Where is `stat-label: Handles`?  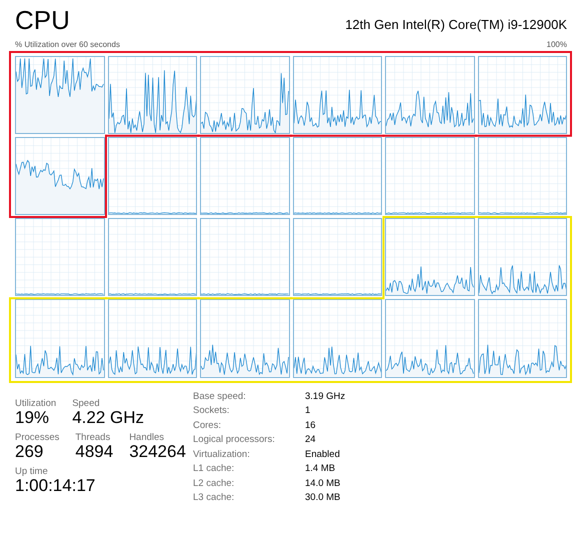
stat-label: Handles is located at coordinates (146, 438).